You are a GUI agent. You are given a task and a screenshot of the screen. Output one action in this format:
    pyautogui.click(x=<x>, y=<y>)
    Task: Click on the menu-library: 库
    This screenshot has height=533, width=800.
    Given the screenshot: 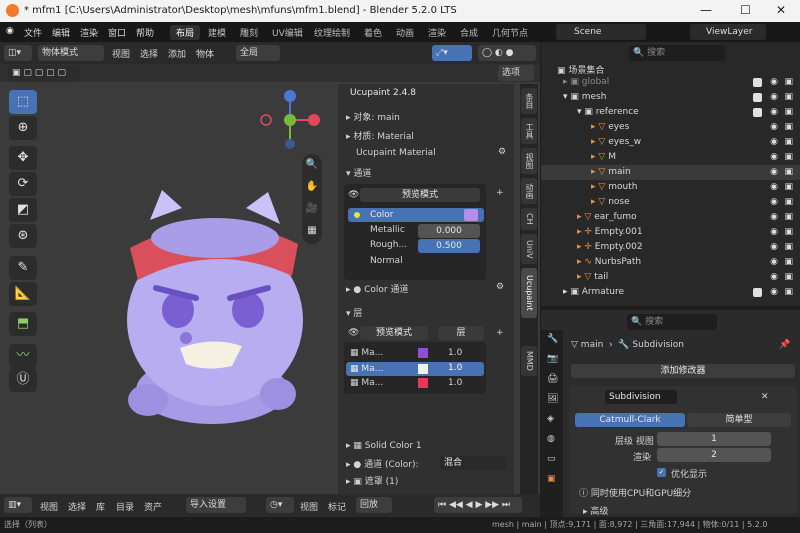 What is the action you would take?
    pyautogui.click(x=100, y=506)
    